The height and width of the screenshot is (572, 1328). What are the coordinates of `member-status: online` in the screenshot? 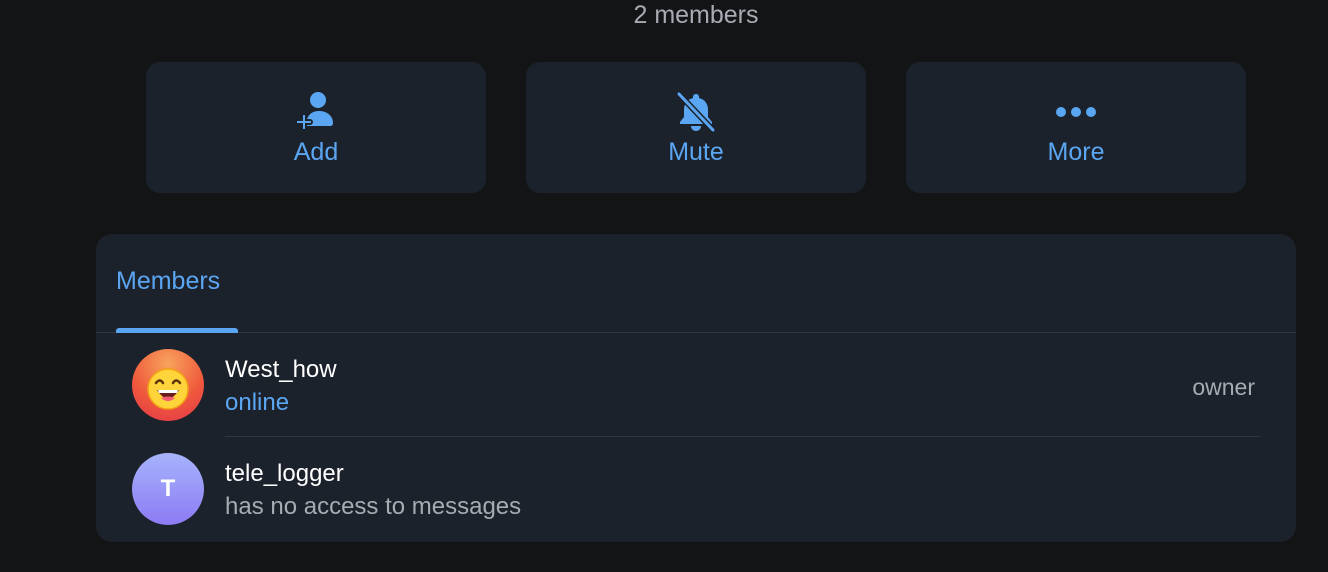 It's located at (257, 402).